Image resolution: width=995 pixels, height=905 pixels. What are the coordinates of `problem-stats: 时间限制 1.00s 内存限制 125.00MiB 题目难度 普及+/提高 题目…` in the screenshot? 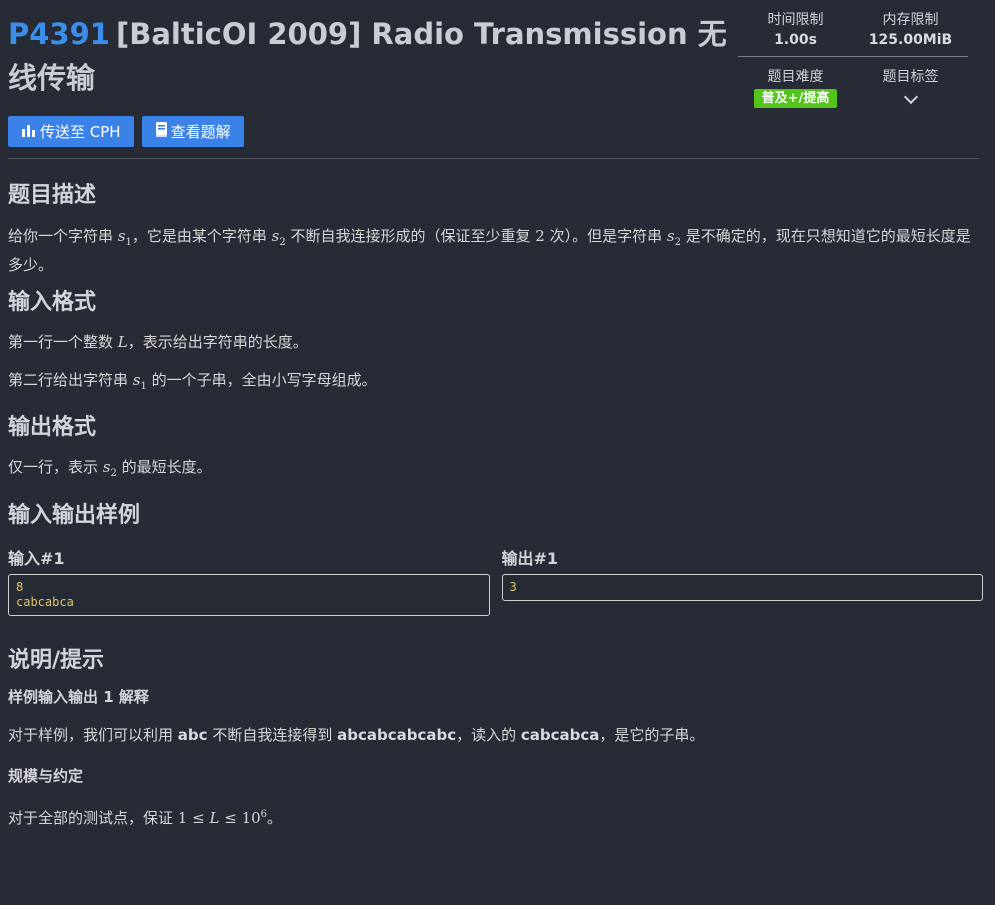 It's located at (853, 58).